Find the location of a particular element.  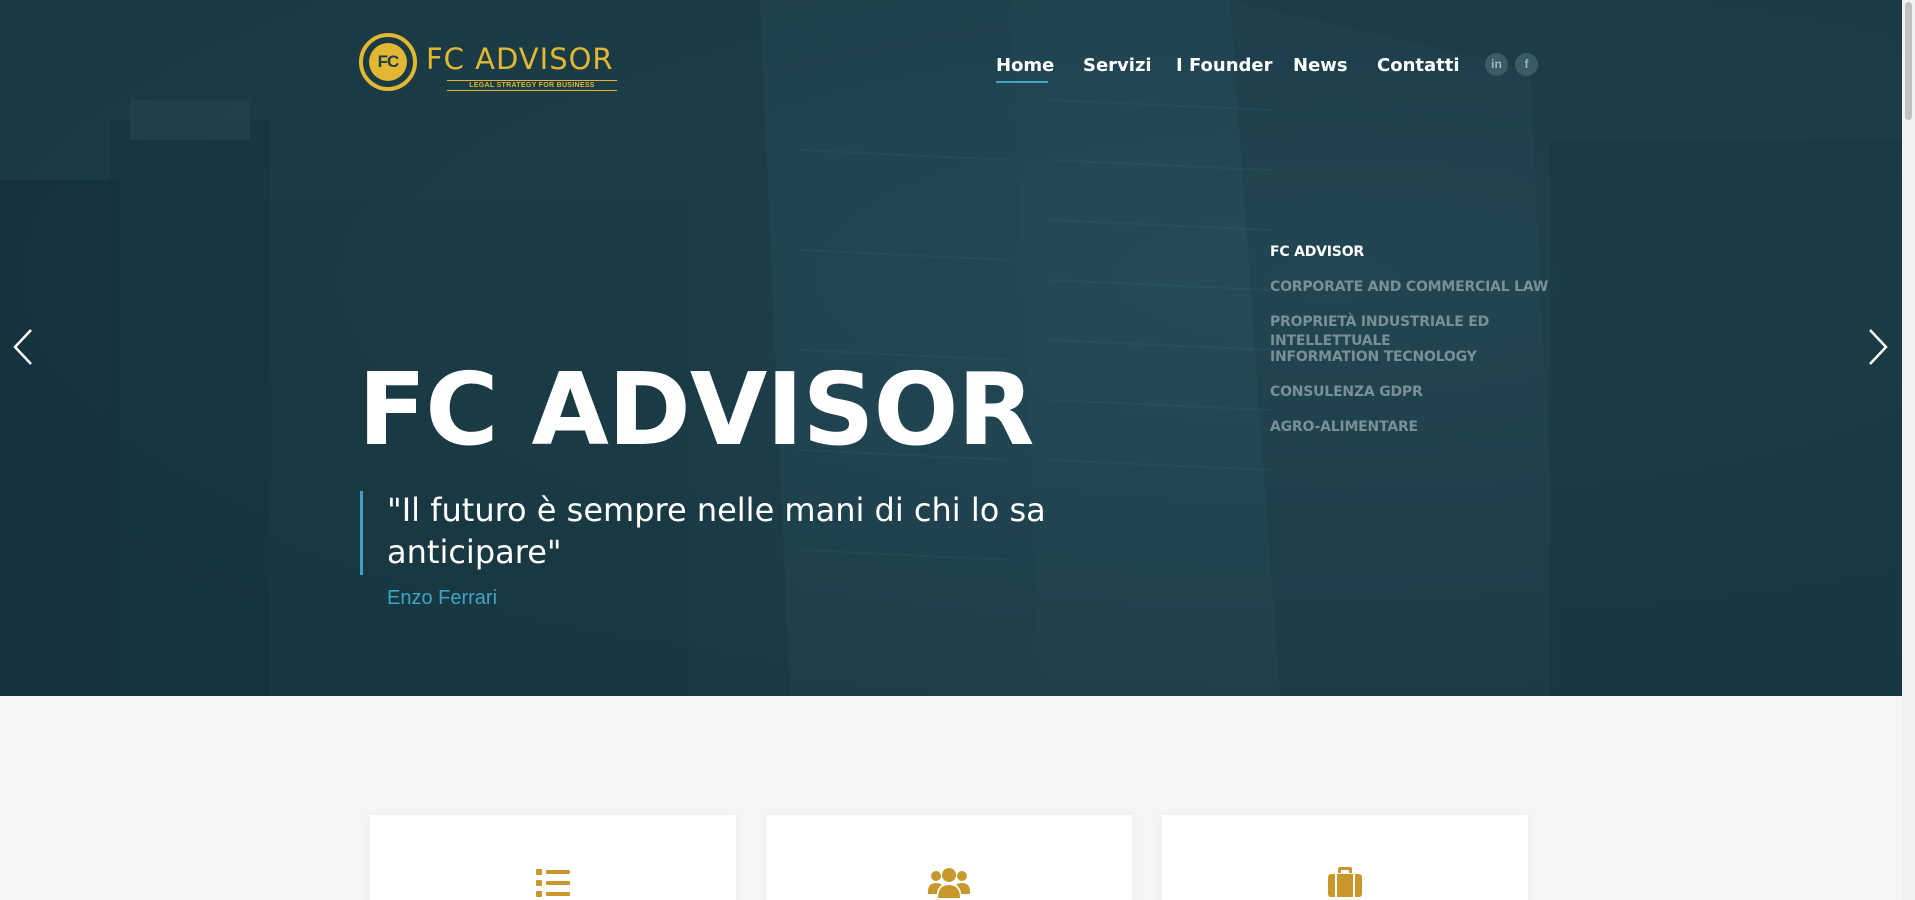

slide-menu-item-agro: AGRO-ALIMENTARE is located at coordinates (1430, 427).